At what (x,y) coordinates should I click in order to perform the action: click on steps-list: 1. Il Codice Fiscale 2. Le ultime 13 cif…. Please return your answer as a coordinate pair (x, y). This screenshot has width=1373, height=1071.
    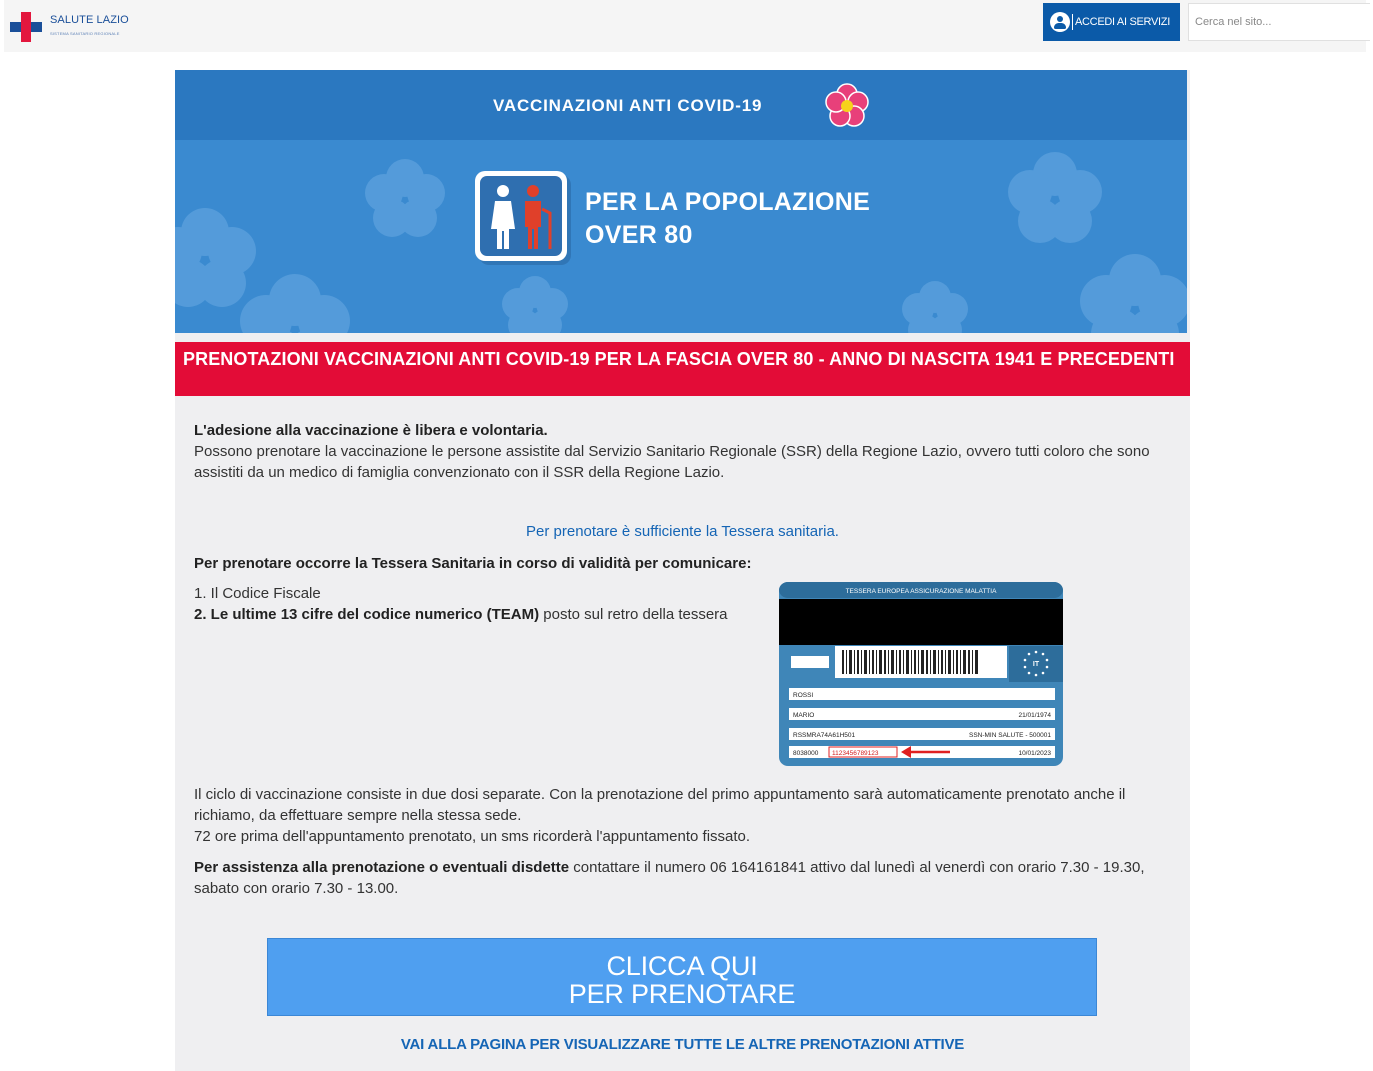
    Looking at the image, I should click on (494, 604).